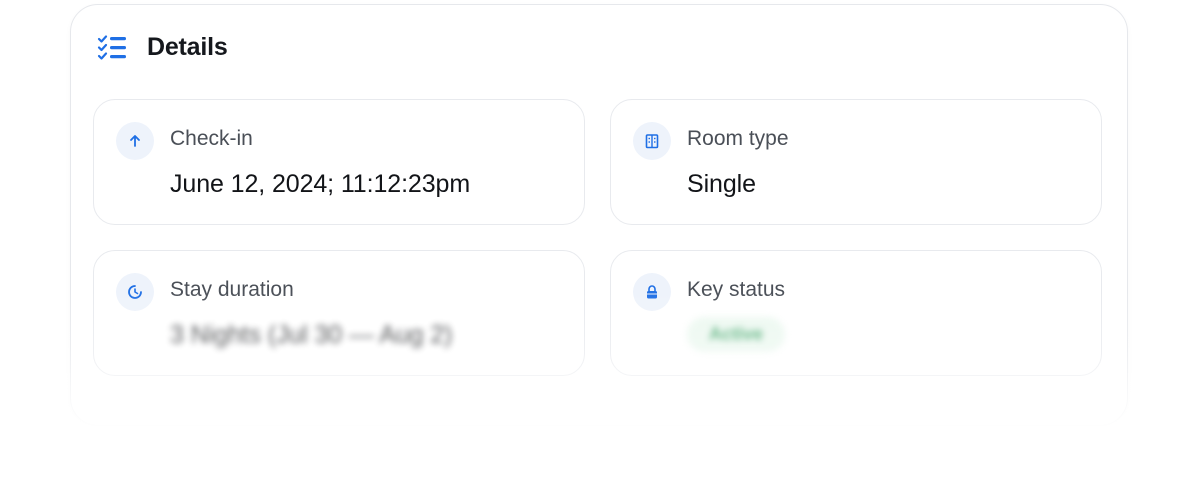  I want to click on lock-icon, so click(652, 292).